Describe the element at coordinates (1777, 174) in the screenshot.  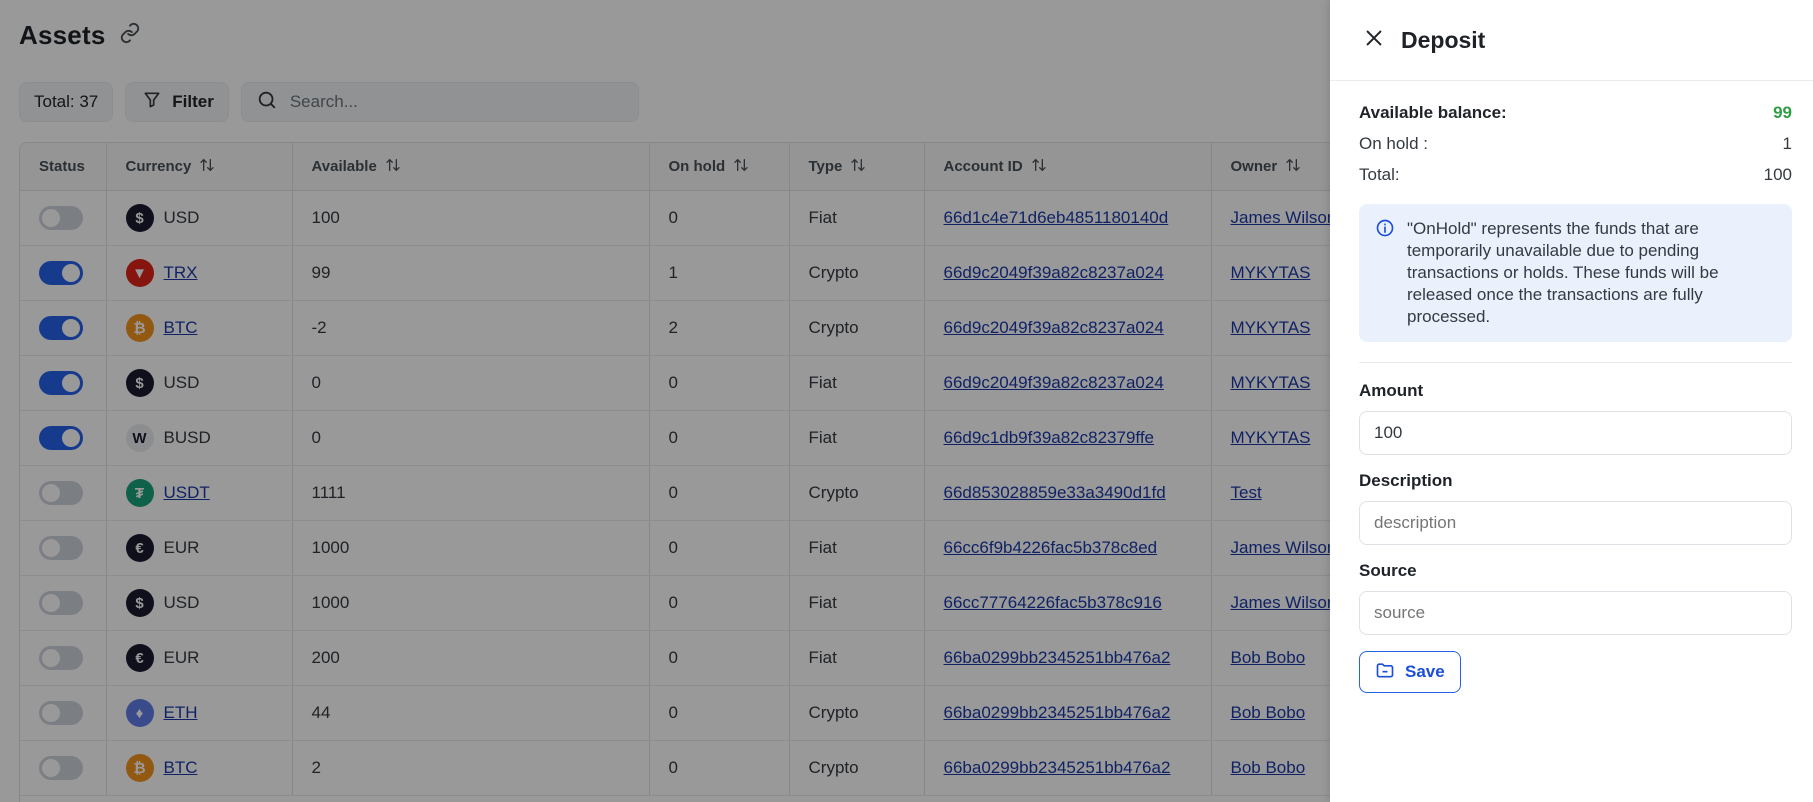
I see `total-value: 100` at that location.